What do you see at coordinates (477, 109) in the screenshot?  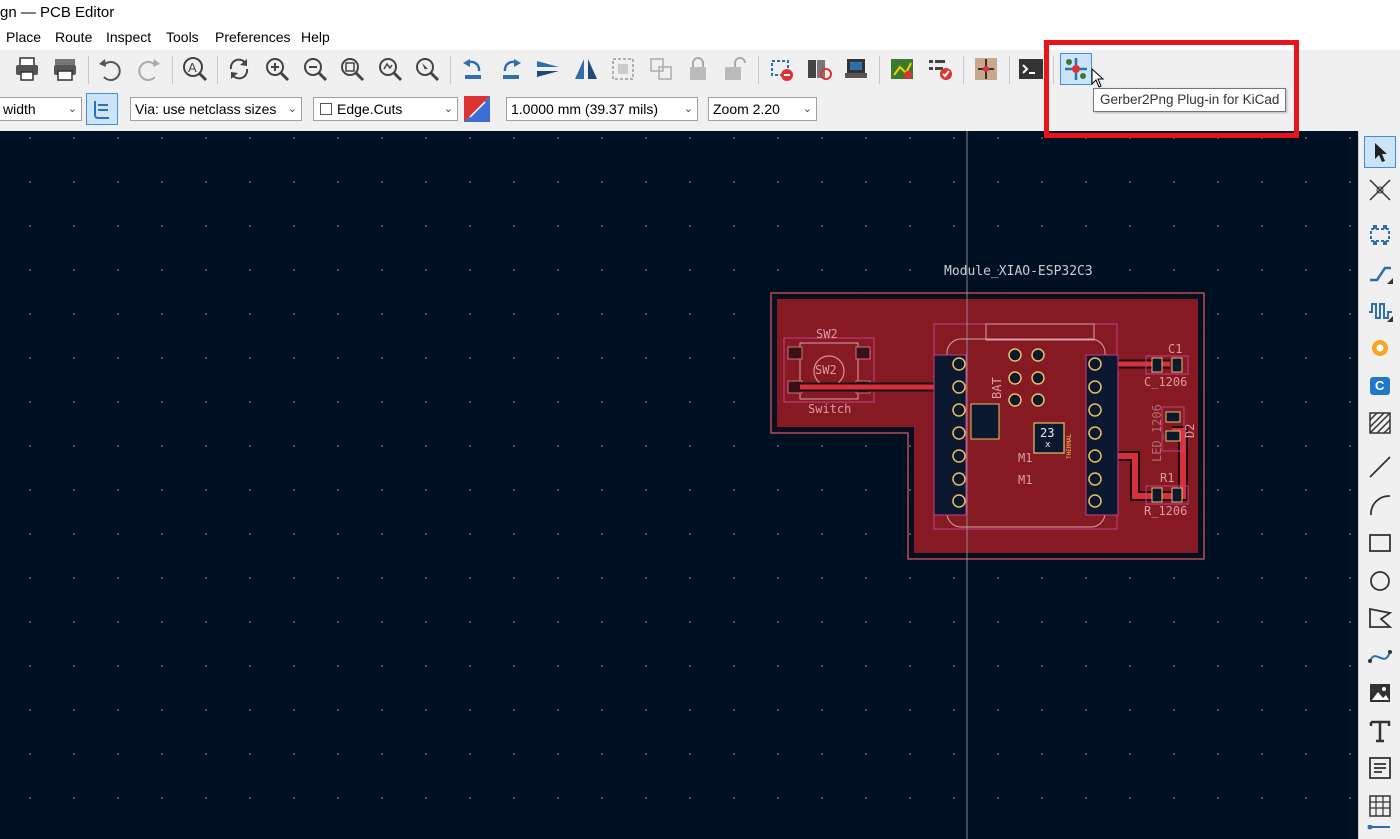 I see `layer-pair-icon` at bounding box center [477, 109].